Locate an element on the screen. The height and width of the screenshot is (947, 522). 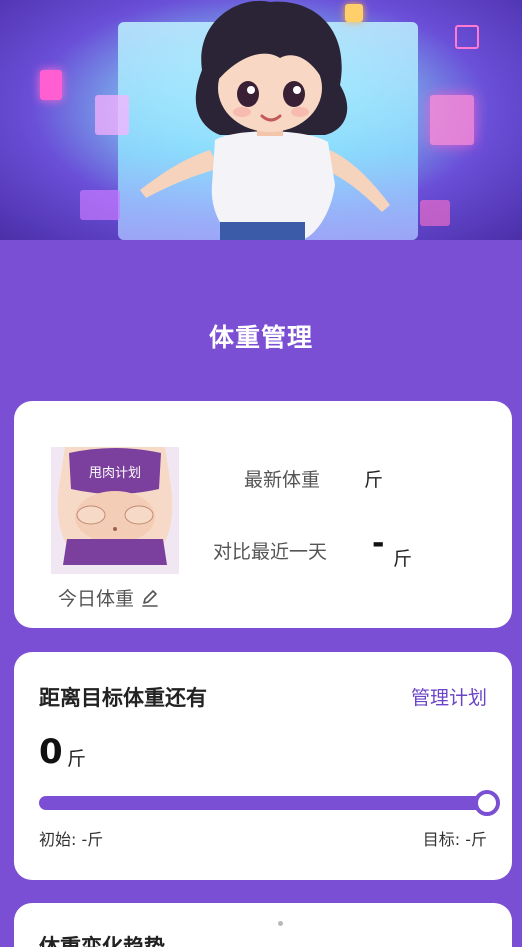
svg-text: 甩肉计划 is located at coordinates (115, 473).